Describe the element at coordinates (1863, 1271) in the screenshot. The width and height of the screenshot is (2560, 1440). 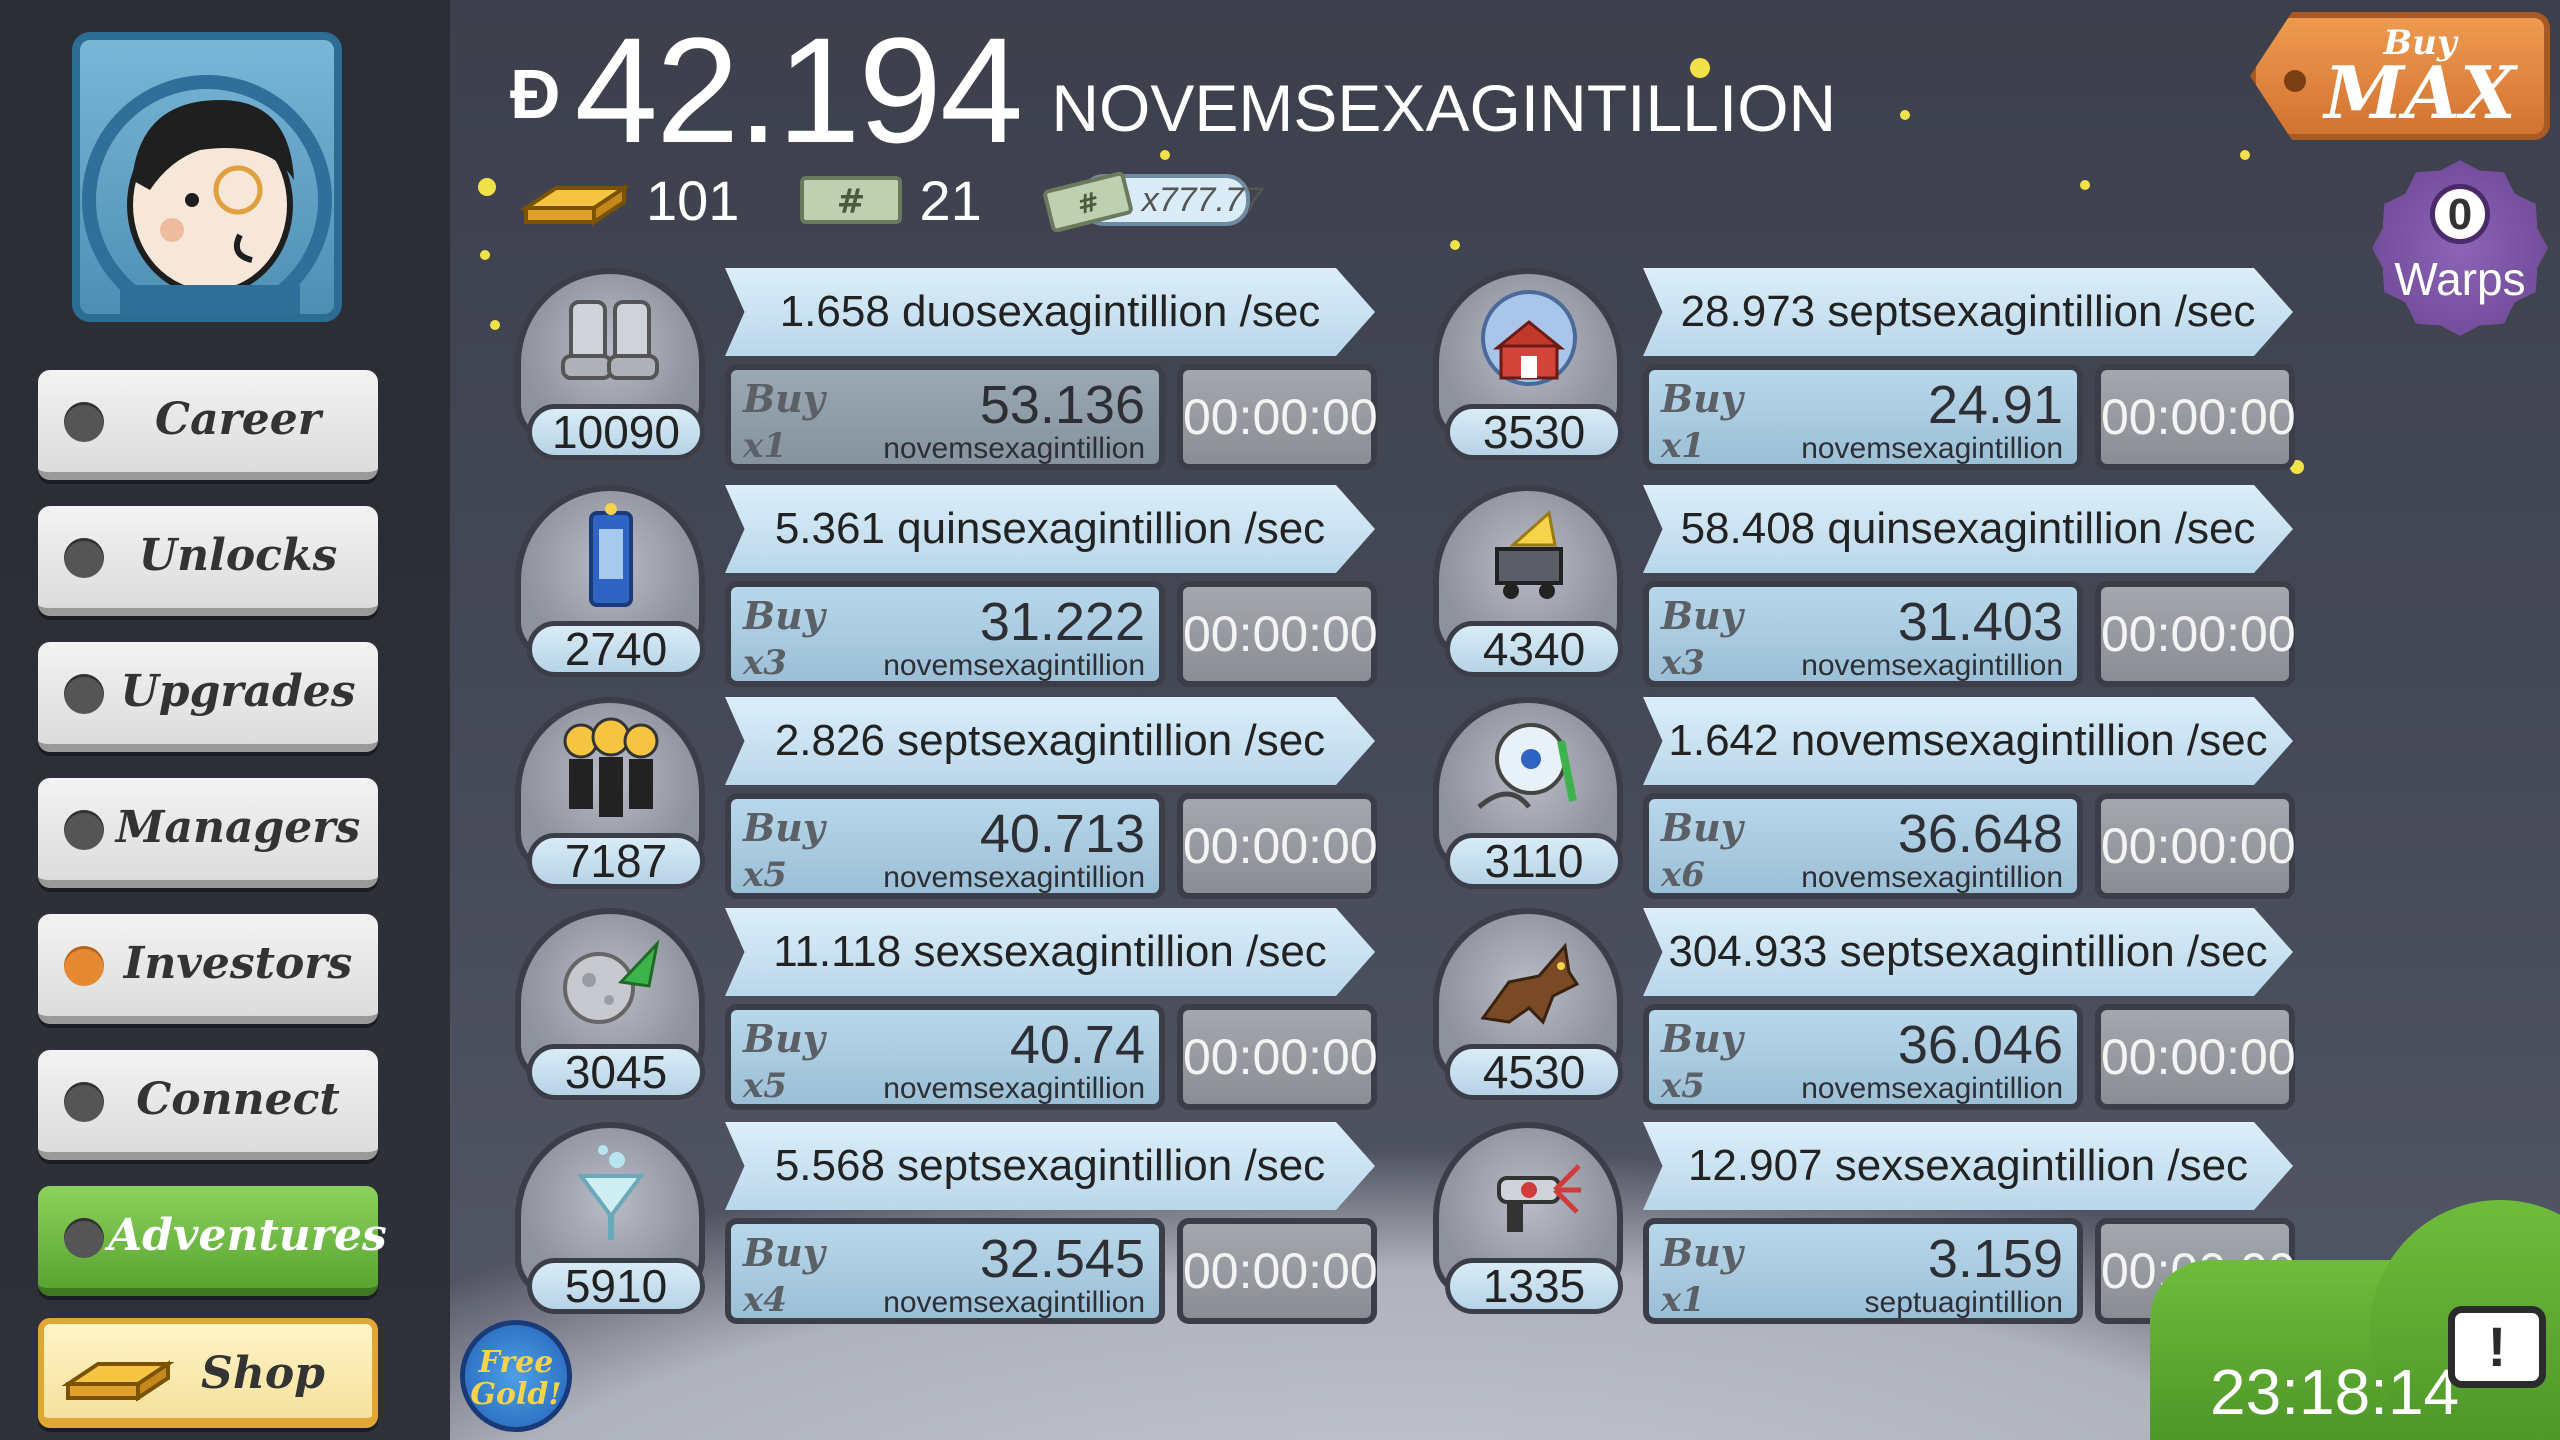
I see `buy-button: Buy x1 3.159 septuagintillion` at that location.